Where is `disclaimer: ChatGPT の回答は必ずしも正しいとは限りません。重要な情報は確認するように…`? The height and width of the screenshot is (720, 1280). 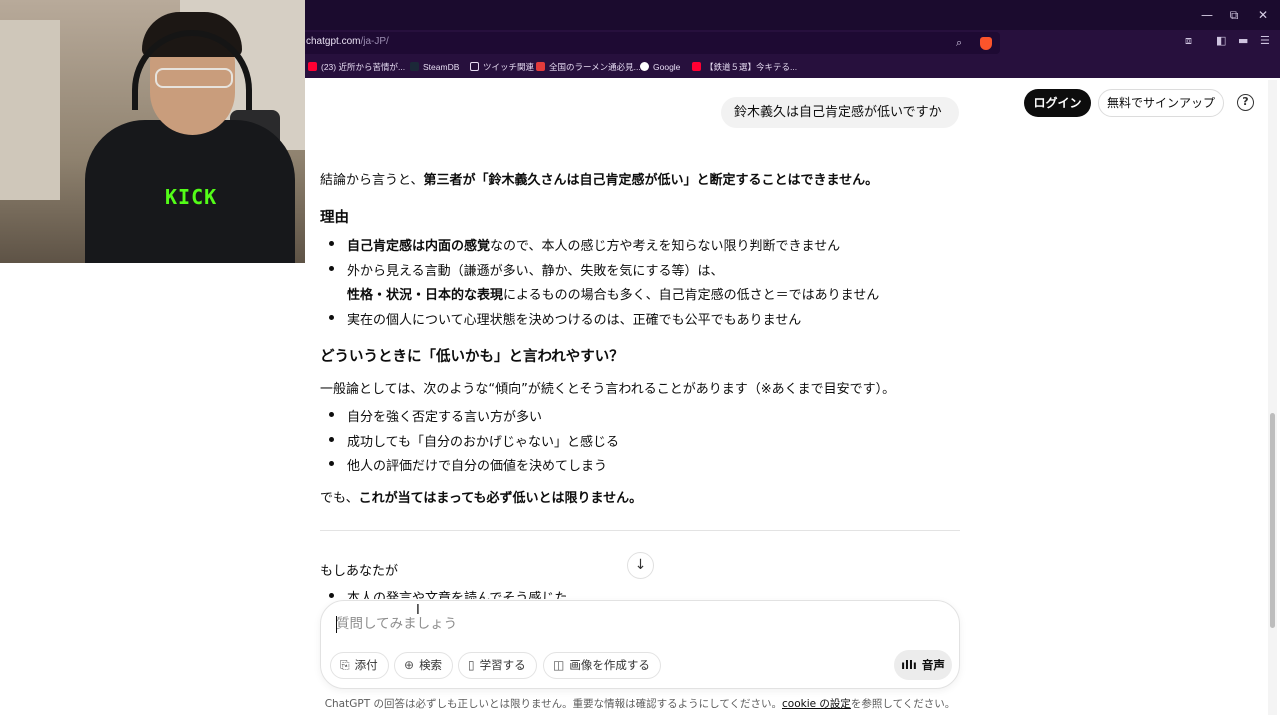 disclaimer: ChatGPT の回答は必ずしも正しいとは限りません。重要な情報は確認するように… is located at coordinates (640, 704).